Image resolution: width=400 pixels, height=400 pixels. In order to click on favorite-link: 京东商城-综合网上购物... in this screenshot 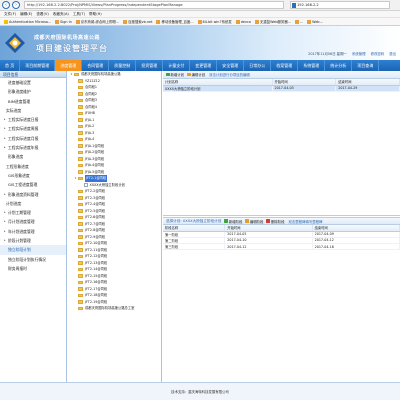, I will do `click(97, 21)`.